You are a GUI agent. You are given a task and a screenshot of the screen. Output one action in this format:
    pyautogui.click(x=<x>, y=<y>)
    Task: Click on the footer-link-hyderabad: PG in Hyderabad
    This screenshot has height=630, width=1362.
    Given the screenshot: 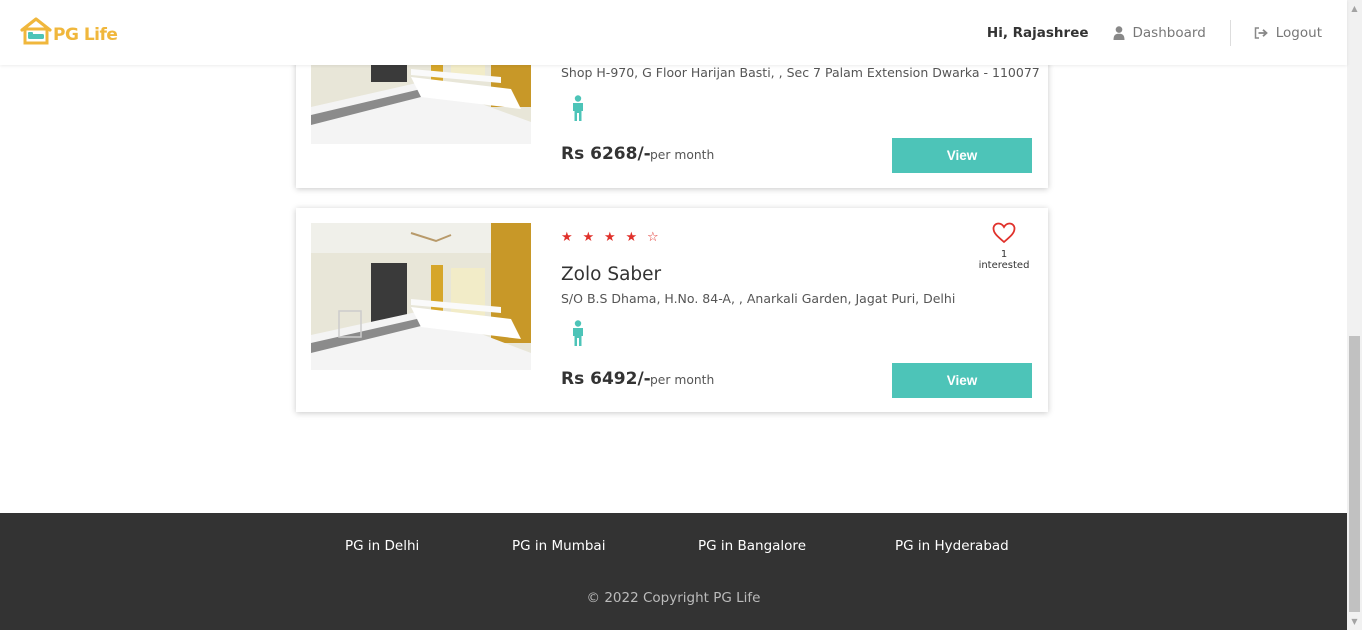 What is the action you would take?
    pyautogui.click(x=952, y=546)
    